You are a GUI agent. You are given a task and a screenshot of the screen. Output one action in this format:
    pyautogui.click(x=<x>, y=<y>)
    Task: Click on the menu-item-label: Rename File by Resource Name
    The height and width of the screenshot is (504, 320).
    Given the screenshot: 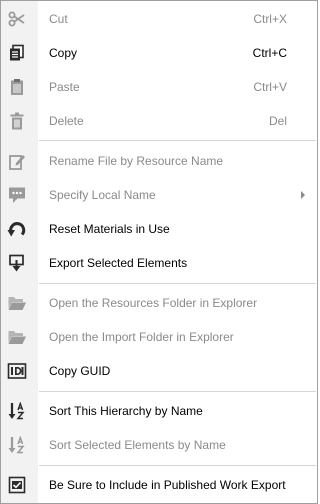 What is the action you would take?
    pyautogui.click(x=136, y=161)
    